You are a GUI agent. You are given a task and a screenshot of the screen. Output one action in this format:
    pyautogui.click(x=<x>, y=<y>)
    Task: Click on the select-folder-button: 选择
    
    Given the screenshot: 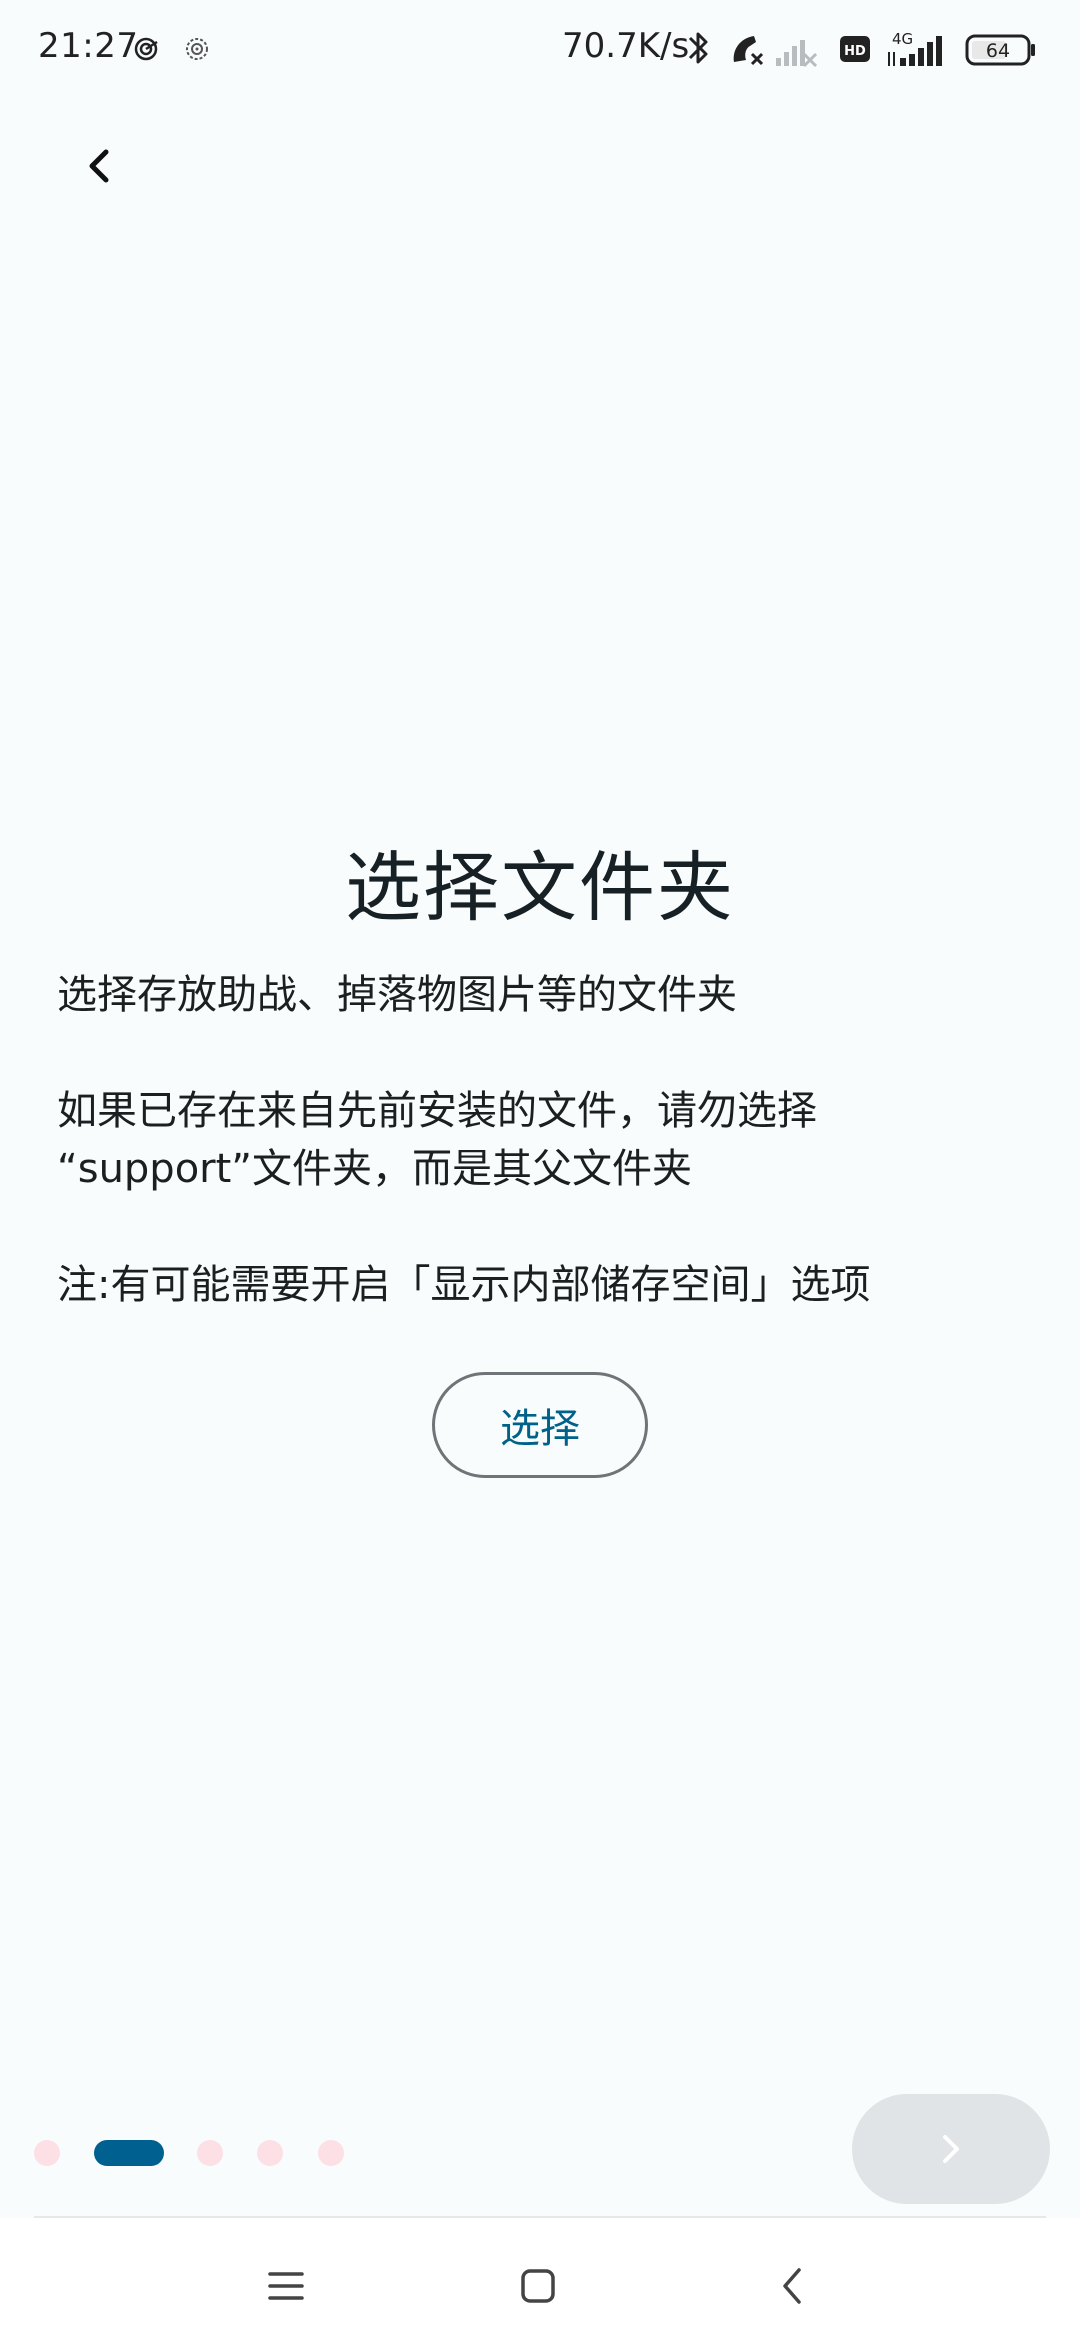 What is the action you would take?
    pyautogui.click(x=540, y=1425)
    